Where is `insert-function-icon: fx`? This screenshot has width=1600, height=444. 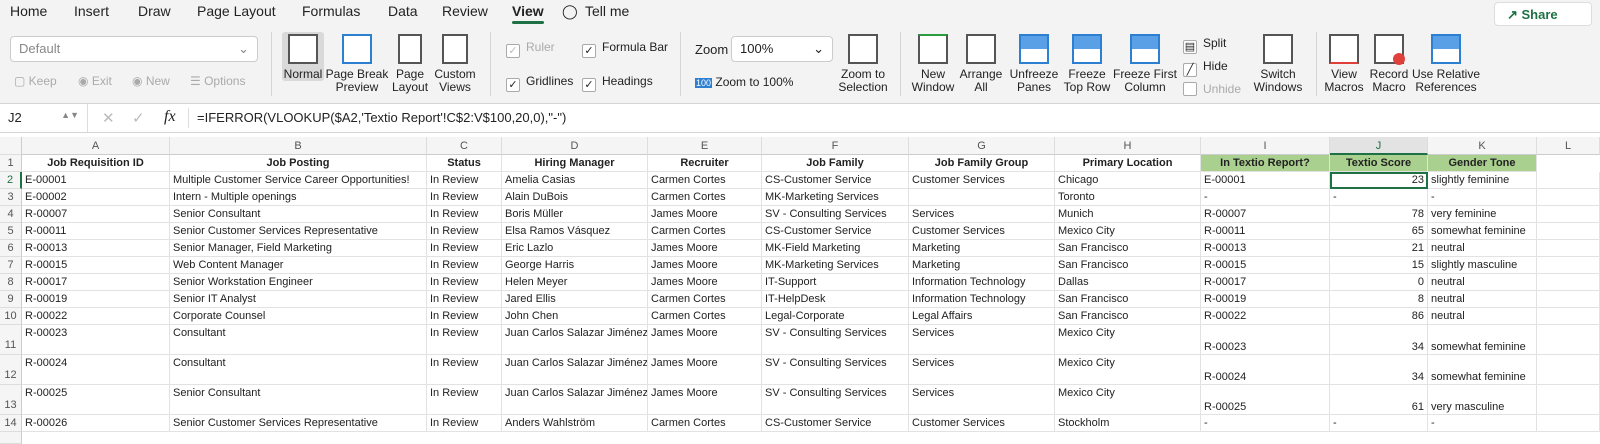 insert-function-icon: fx is located at coordinates (170, 117).